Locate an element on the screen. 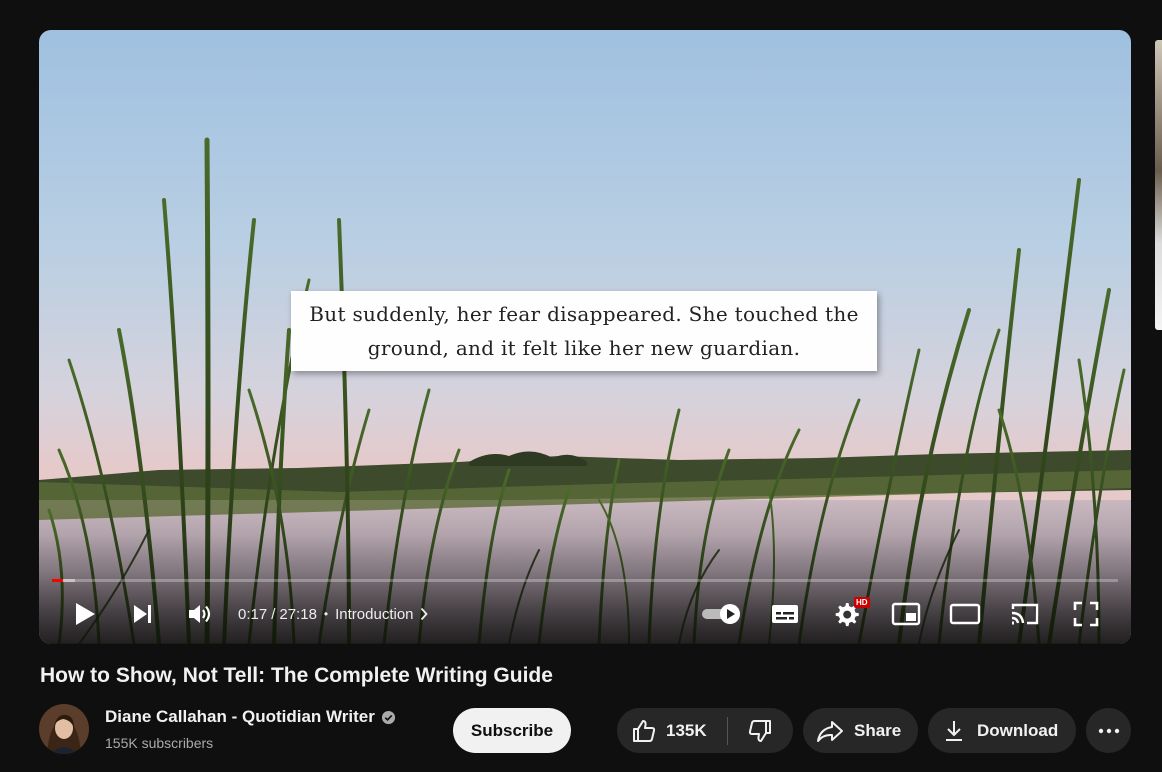 This screenshot has width=1162, height=772. autoplay-toggle-icon is located at coordinates (721, 614).